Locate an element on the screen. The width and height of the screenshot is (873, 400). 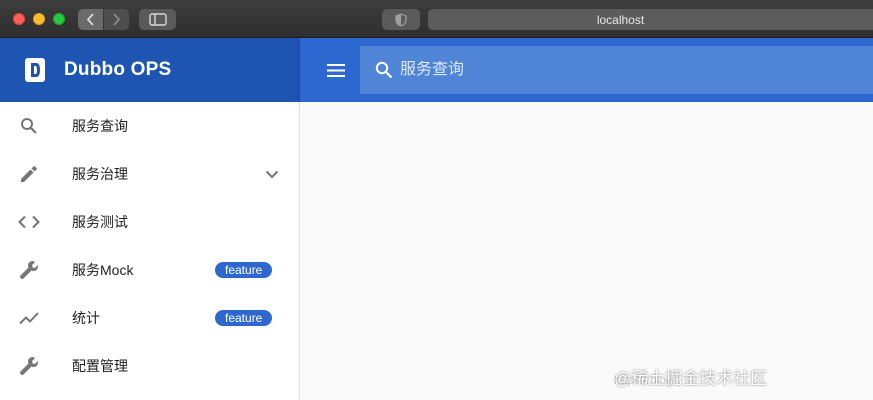
hamburger-menu-icon is located at coordinates (336, 70).